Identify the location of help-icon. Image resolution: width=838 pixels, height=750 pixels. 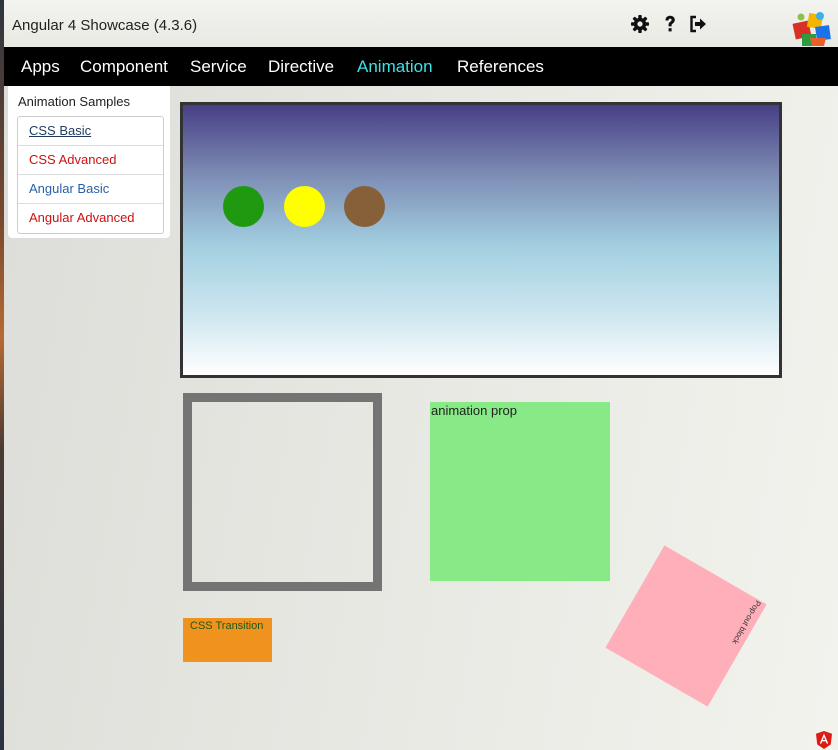
(670, 24).